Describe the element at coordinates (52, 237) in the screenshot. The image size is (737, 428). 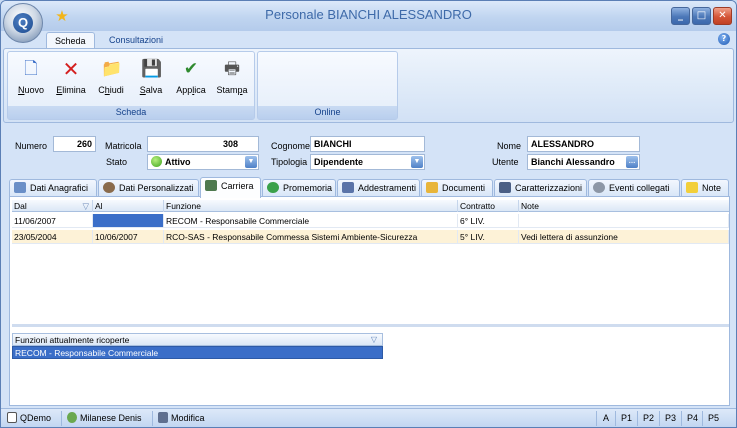
I see `cell-dal: 23/05/2004` at that location.